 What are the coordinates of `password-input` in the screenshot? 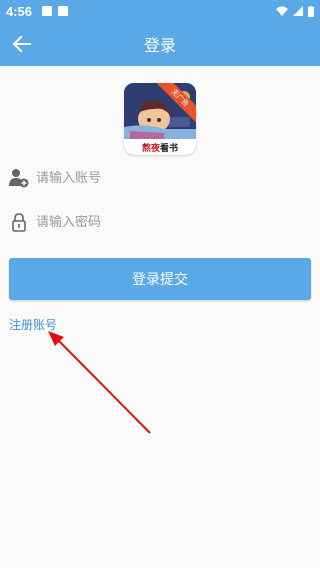 It's located at (173, 222).